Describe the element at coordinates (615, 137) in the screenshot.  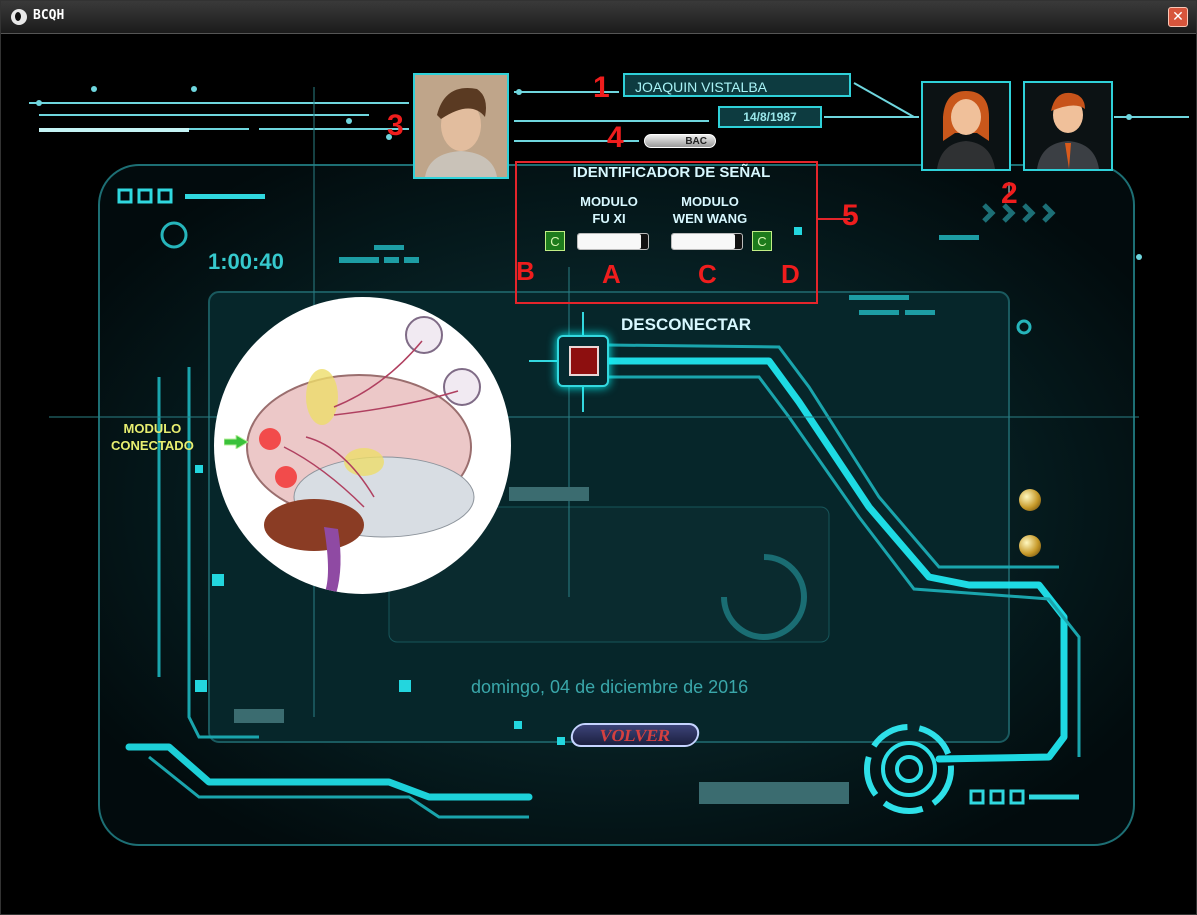
I see `annotation-4: 4` at that location.